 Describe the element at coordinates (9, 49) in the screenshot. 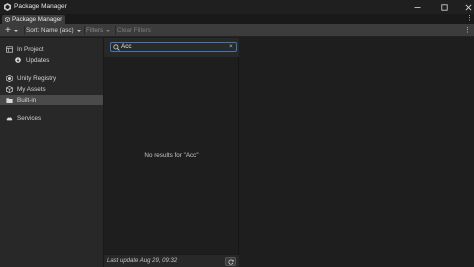

I see `project-folder-icon` at that location.